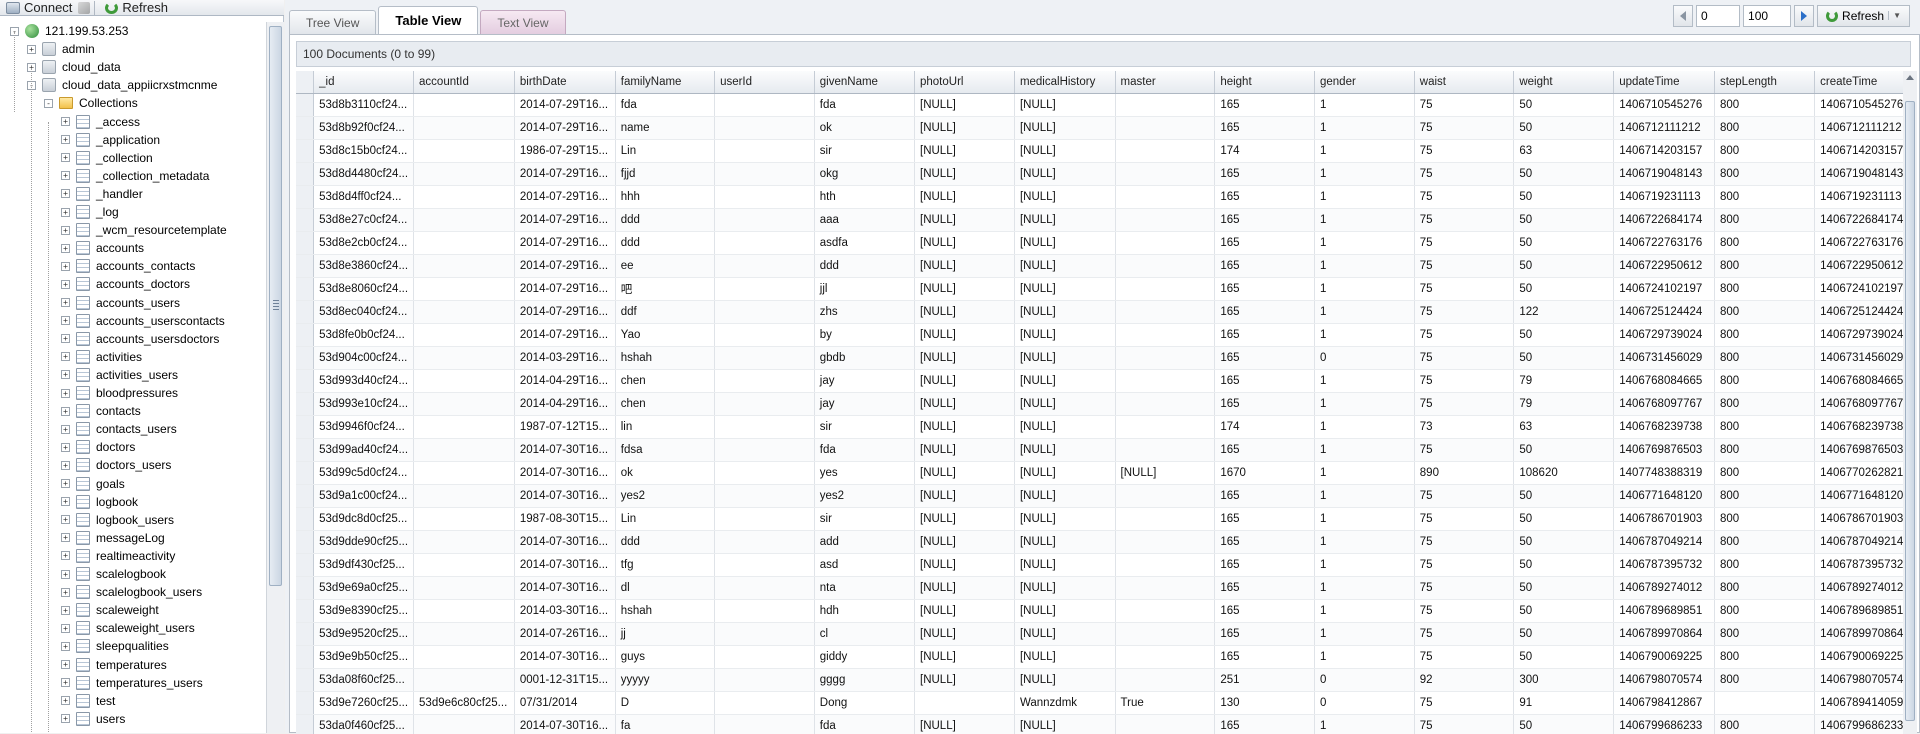  Describe the element at coordinates (865, 542) in the screenshot. I see `cell-givenName: add` at that location.